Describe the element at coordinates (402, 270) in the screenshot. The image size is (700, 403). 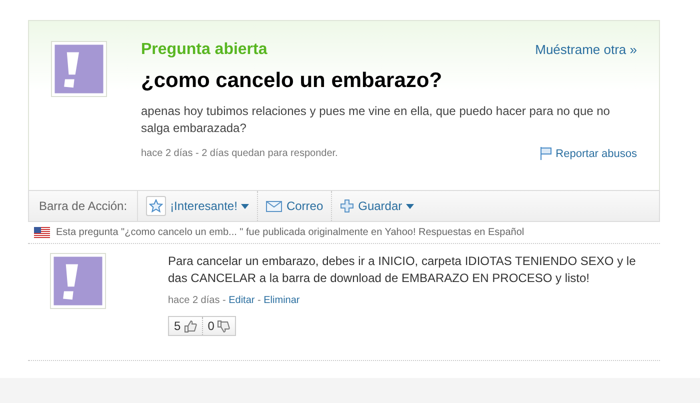
I see `answer-text: Para cancelar un embarazo, debes ir a INICIO, carpeta IDIOTAS TENIENDO SEXO y le das CANCELAR a la barra de download de EMBARAZO EN PROCESO y listo!` at that location.